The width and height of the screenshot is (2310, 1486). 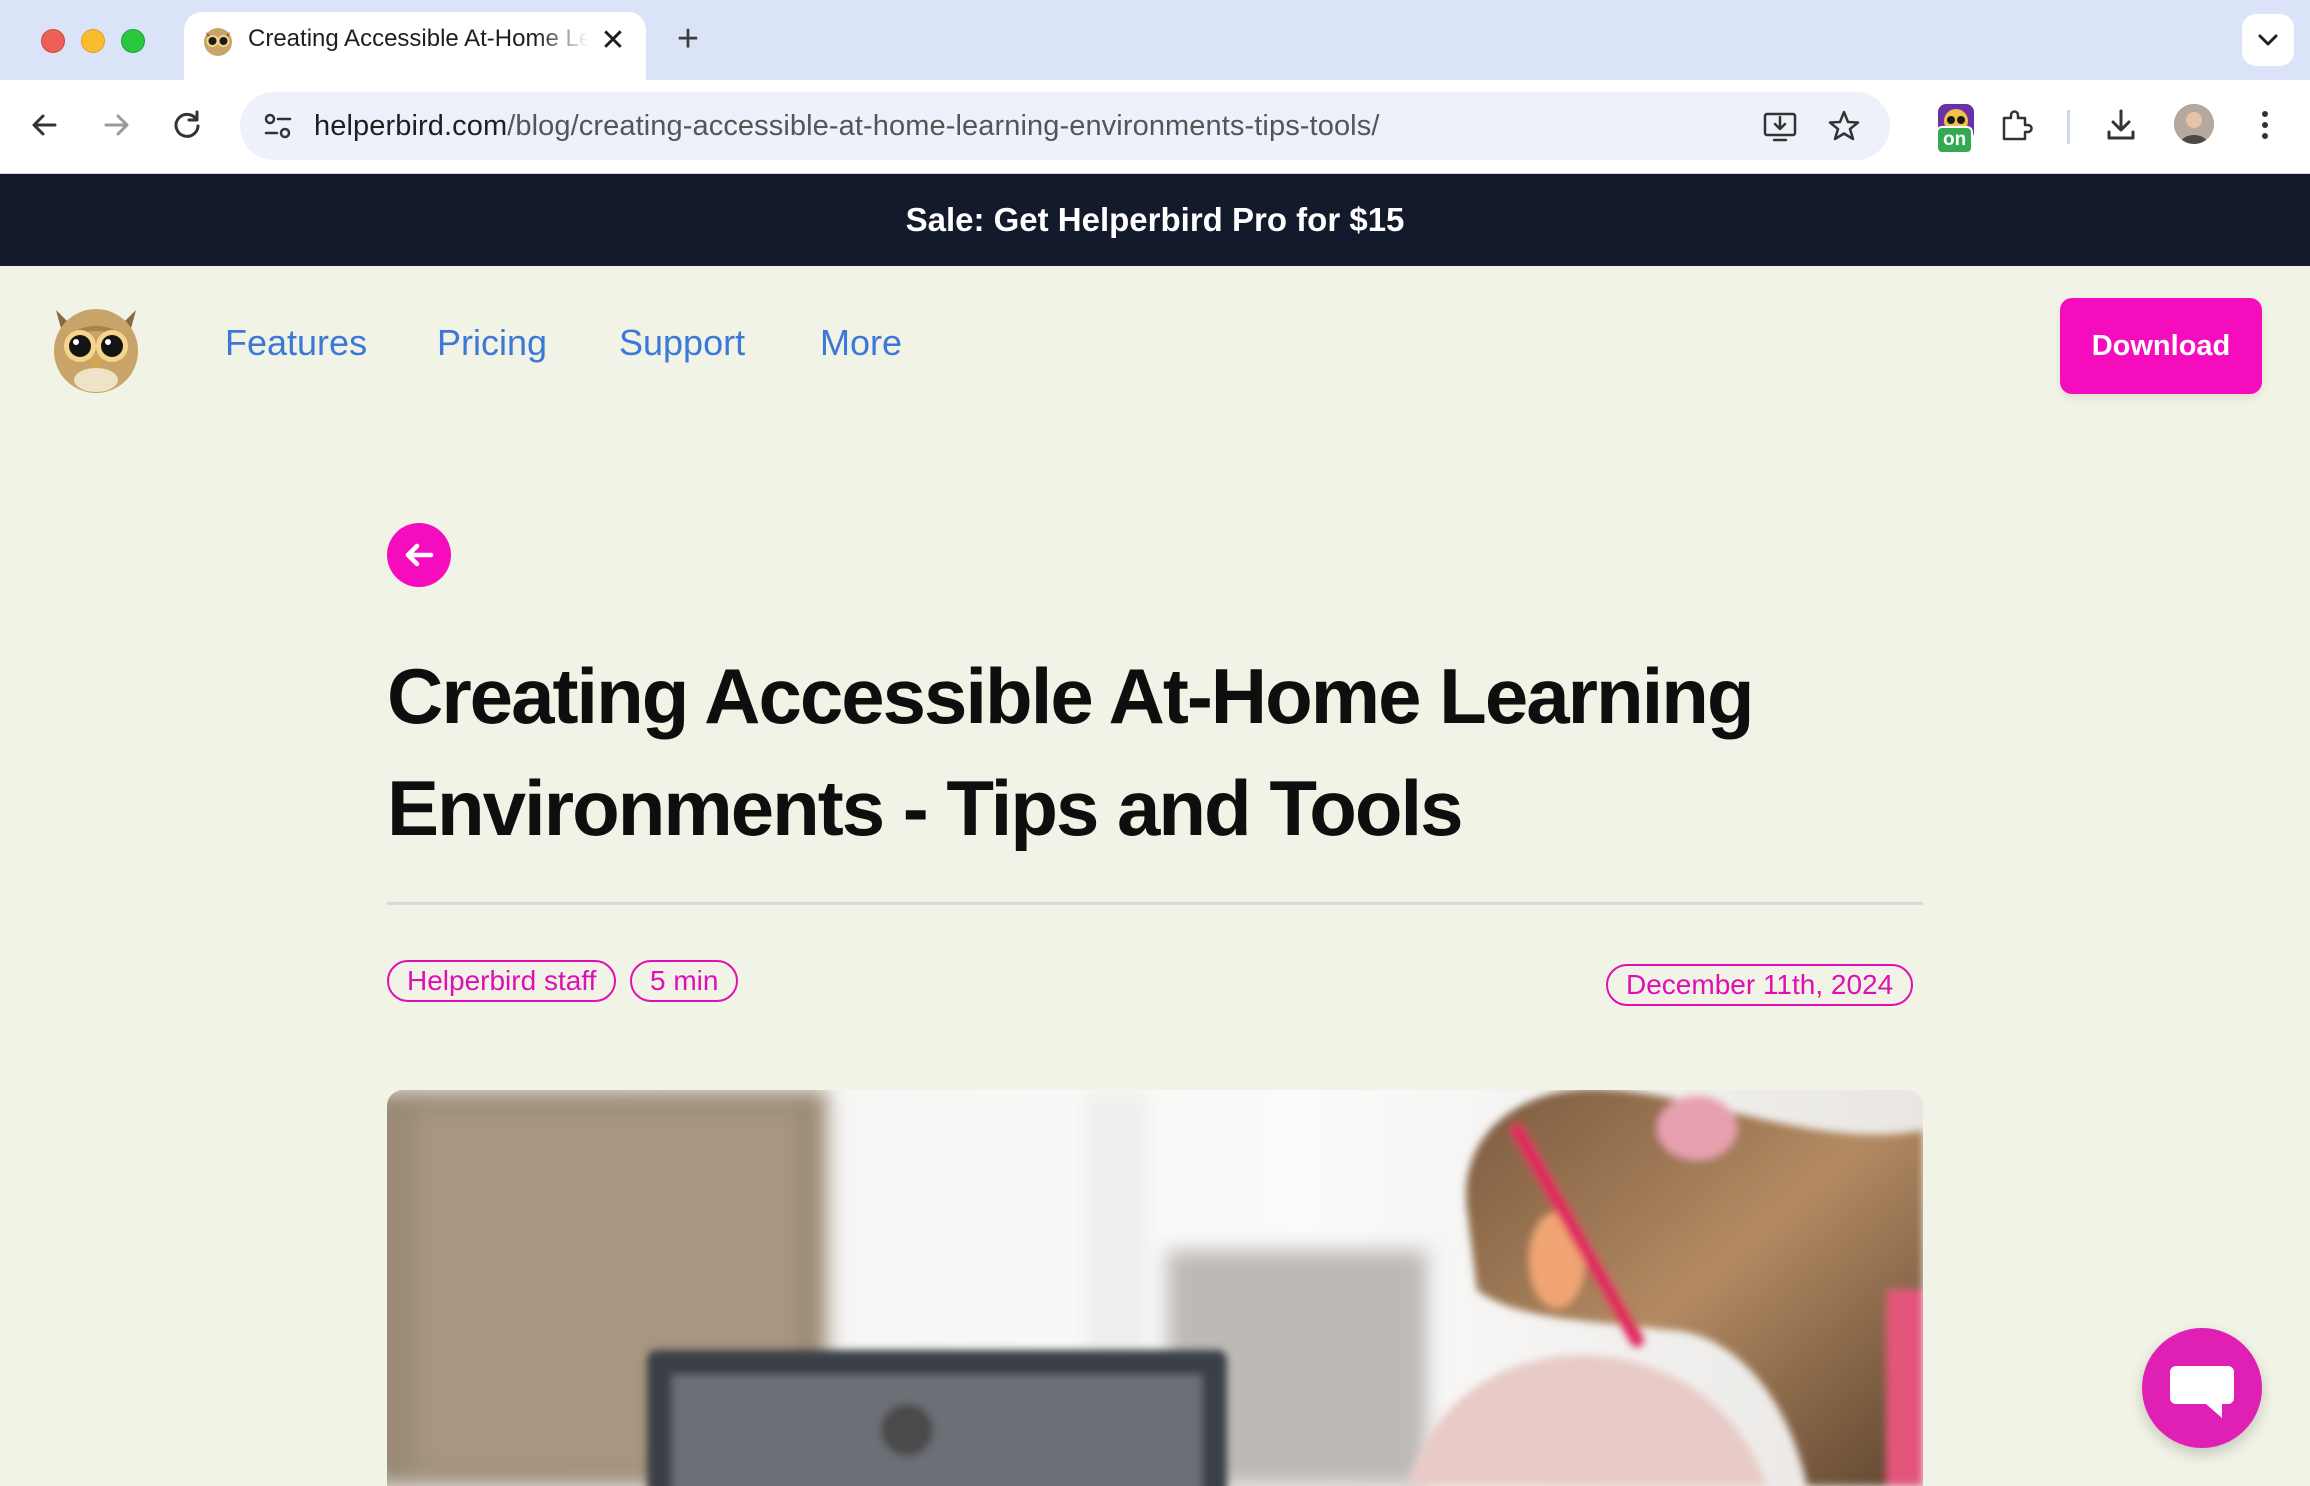 I want to click on back-button, so click(x=419, y=555).